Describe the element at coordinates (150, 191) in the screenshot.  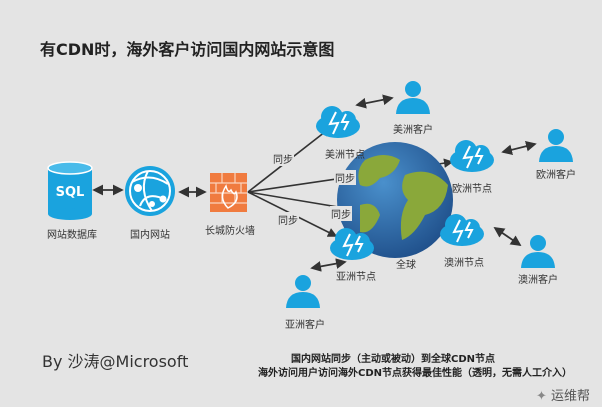
I see `website-globe-icon` at that location.